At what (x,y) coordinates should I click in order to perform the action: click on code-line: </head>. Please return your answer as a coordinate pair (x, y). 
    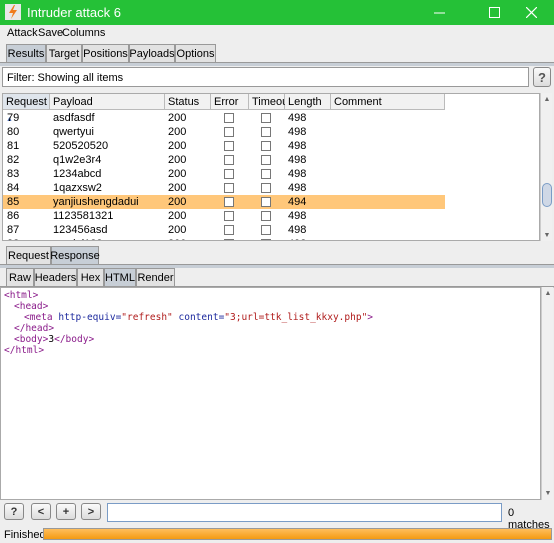
    Looking at the image, I should click on (34, 328).